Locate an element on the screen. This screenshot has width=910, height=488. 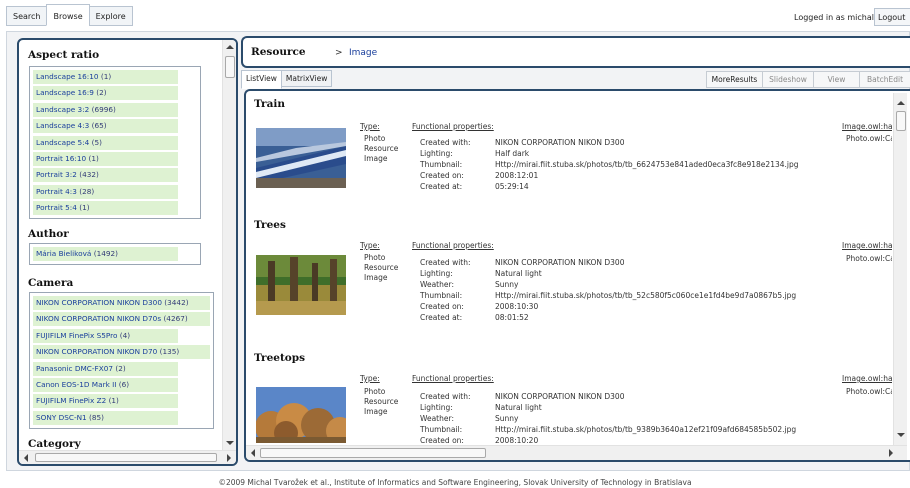
facet-item: Portrait 5:4 (1) is located at coordinates (115, 208).